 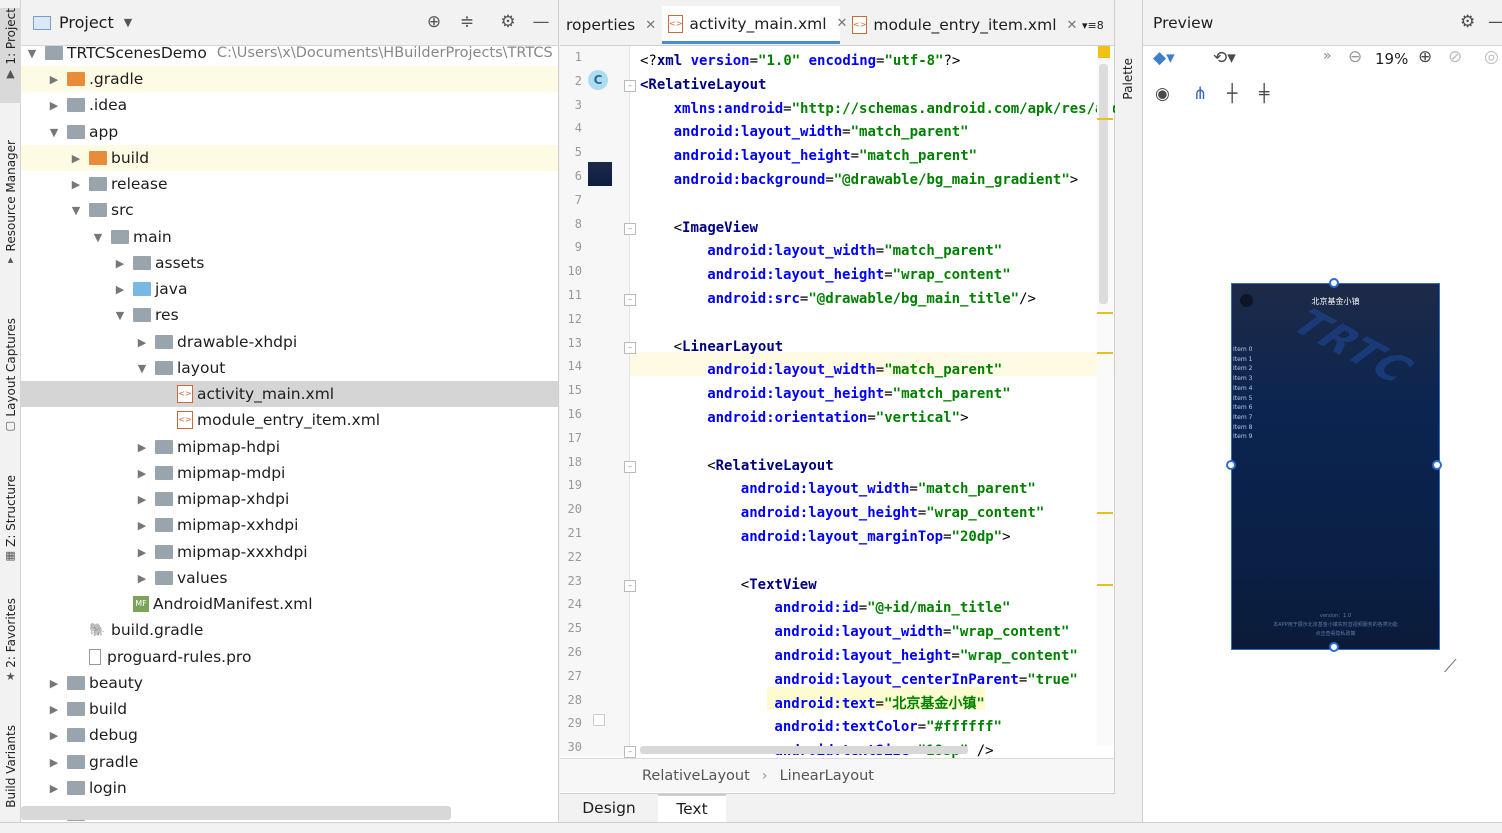 What do you see at coordinates (1242, 359) in the screenshot?
I see `list-item: Item 1` at bounding box center [1242, 359].